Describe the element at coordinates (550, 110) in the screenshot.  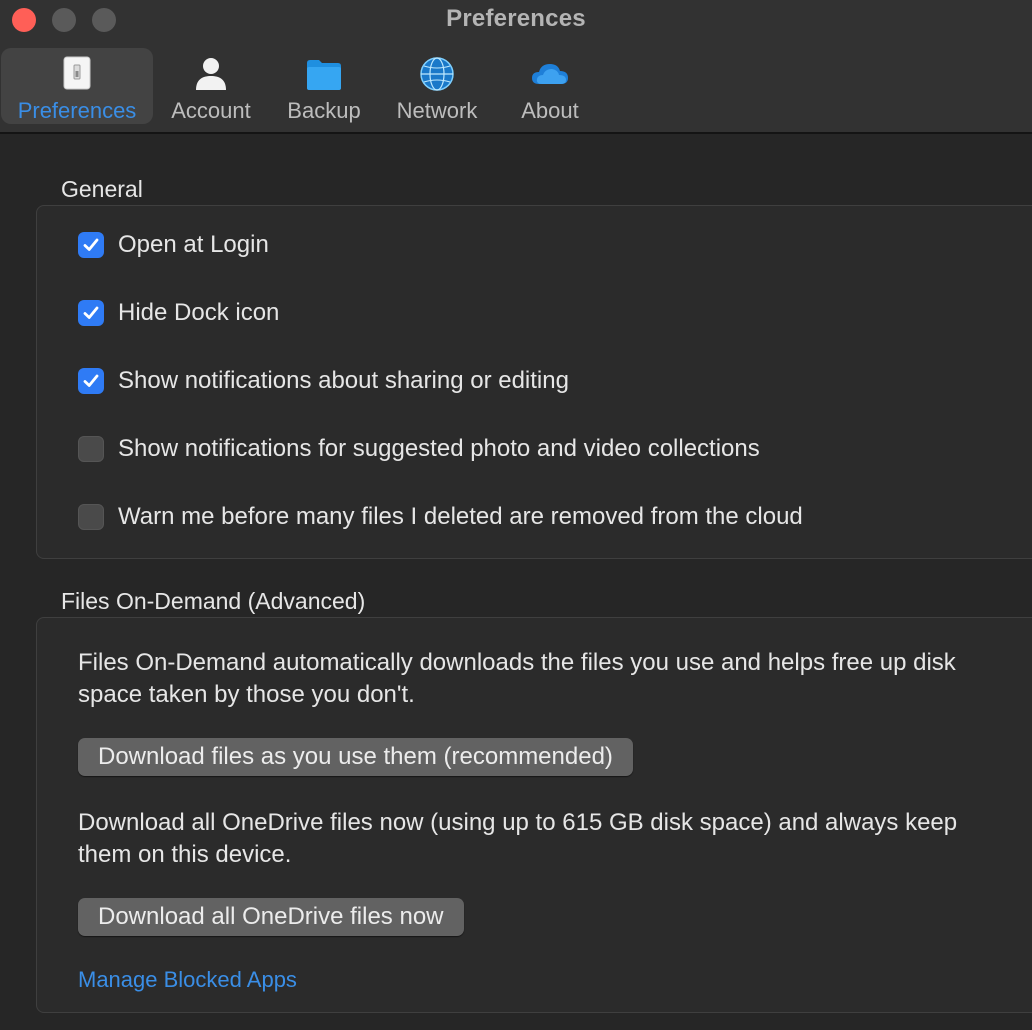
I see `tab-about-label: About` at that location.